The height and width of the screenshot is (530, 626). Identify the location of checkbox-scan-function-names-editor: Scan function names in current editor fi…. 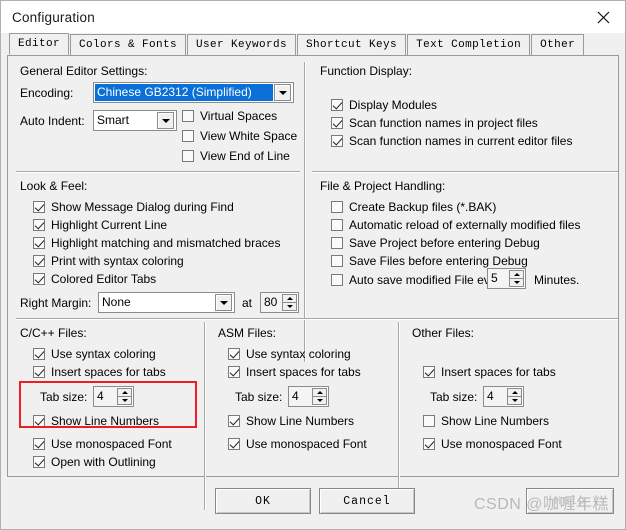
(451, 141).